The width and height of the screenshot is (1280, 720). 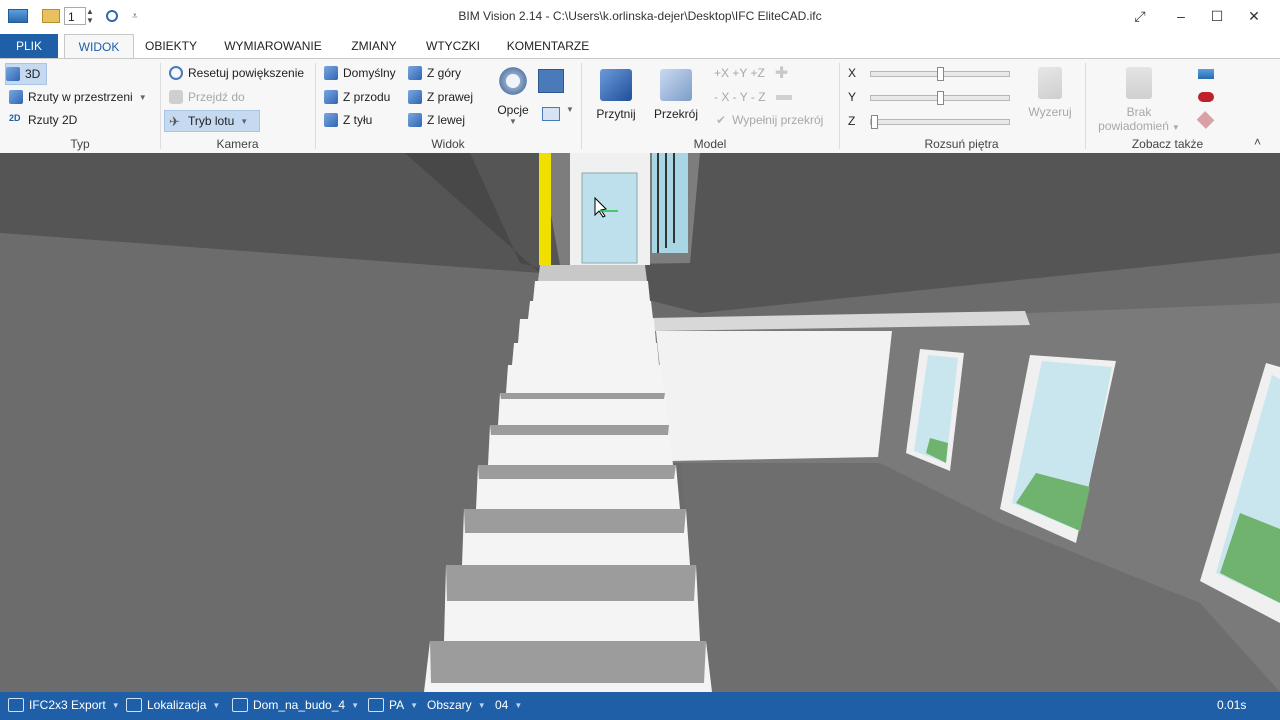 What do you see at coordinates (753, 97) in the screenshot?
I see `section-minus-axes: - X - Y - Z` at bounding box center [753, 97].